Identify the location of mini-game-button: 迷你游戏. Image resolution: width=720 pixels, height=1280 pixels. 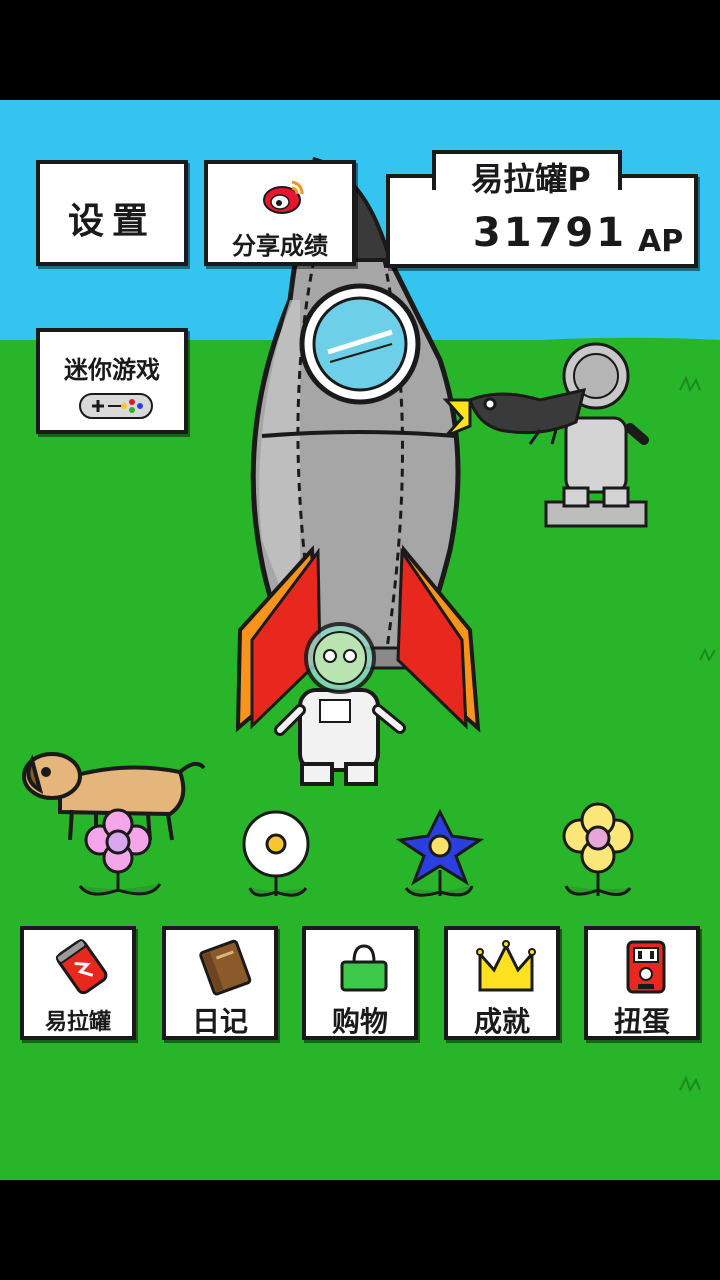
(112, 381).